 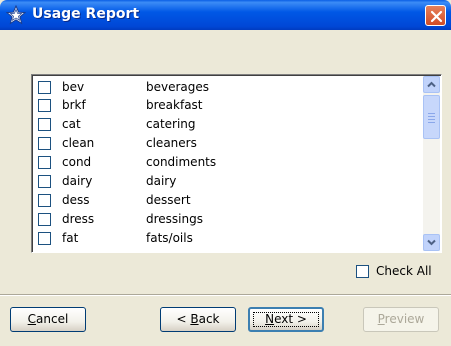 I want to click on item-description: breakfast, so click(x=174, y=105).